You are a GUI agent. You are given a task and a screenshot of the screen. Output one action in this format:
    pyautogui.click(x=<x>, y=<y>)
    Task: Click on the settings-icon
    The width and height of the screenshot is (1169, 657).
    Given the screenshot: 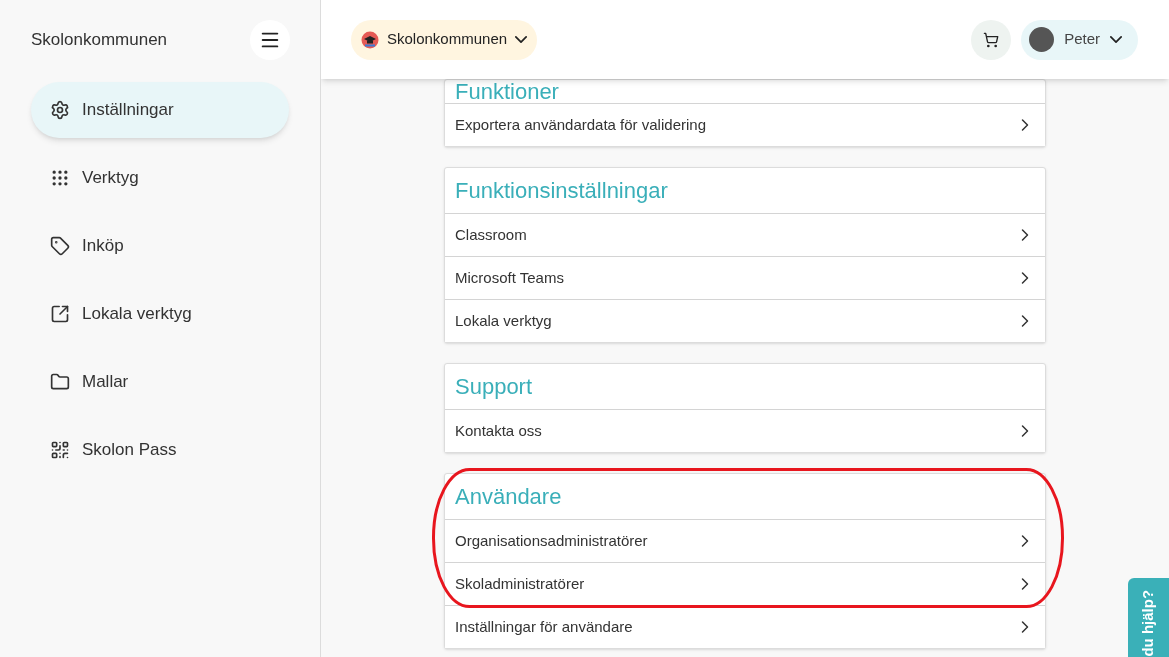 What is the action you would take?
    pyautogui.click(x=60, y=110)
    